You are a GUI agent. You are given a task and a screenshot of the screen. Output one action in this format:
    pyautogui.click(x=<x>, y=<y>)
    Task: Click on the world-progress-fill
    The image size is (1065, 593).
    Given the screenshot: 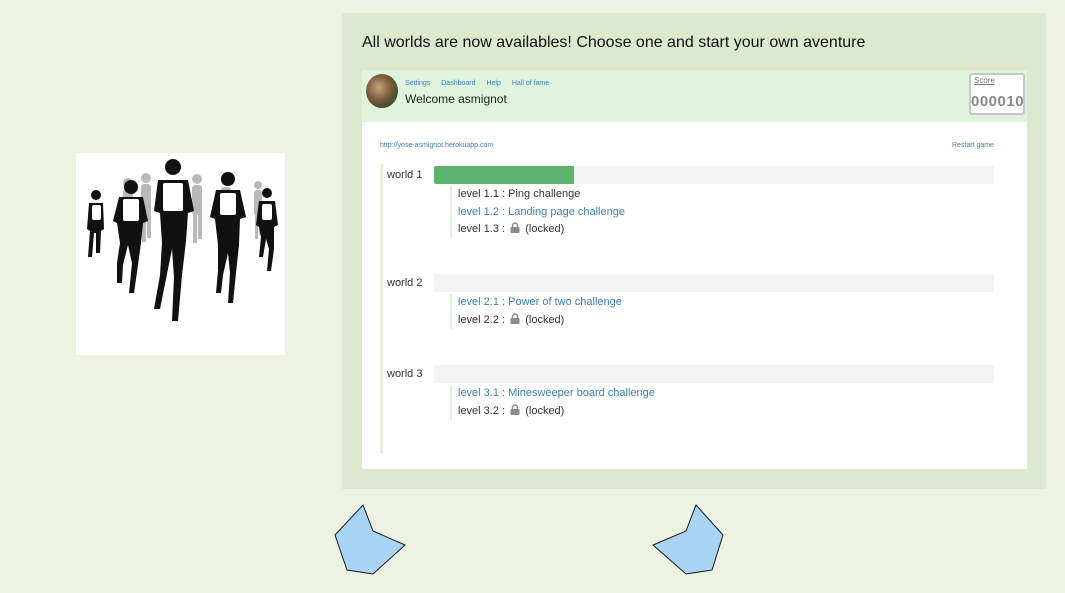 What is the action you would take?
    pyautogui.click(x=504, y=175)
    